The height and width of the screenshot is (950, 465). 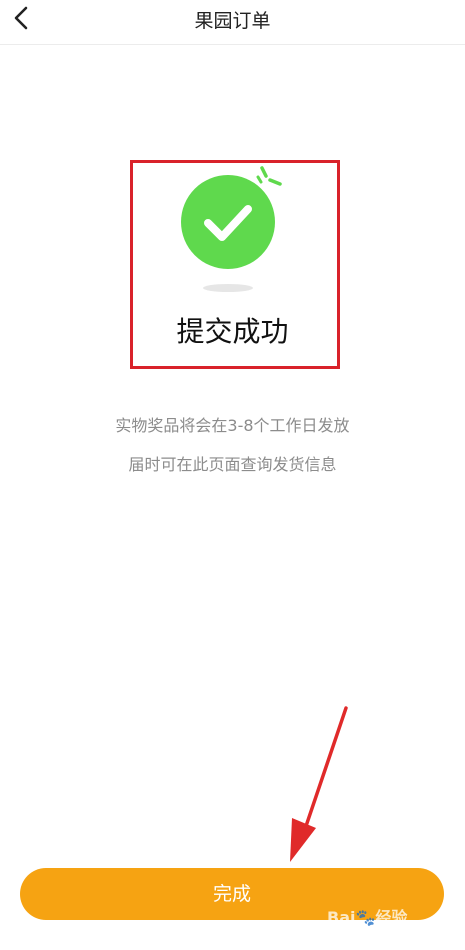 I want to click on check-circle-icon, so click(x=231, y=229).